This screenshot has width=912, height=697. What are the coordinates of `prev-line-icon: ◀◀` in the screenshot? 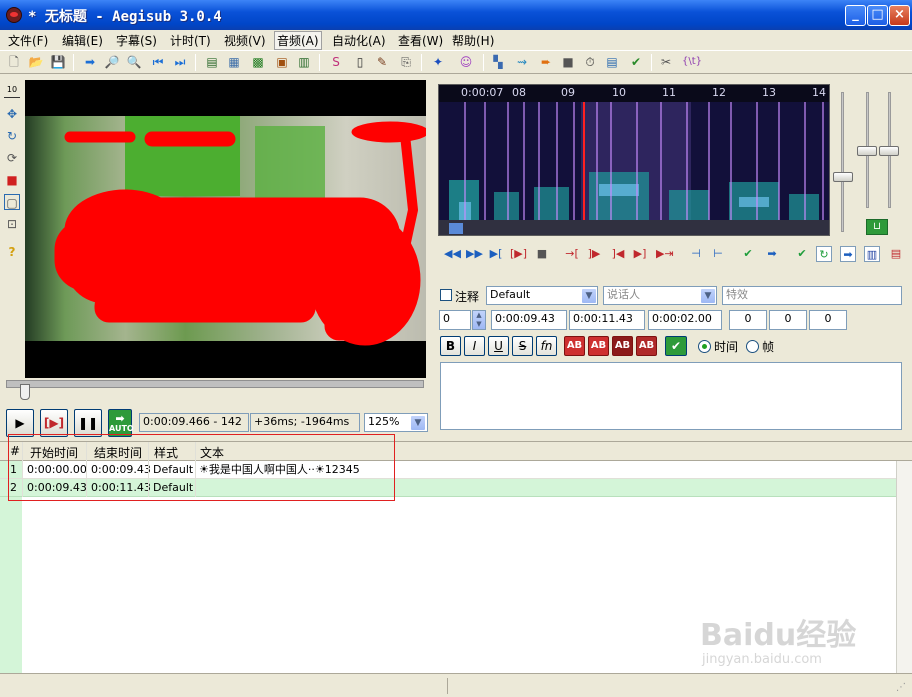 It's located at (452, 254).